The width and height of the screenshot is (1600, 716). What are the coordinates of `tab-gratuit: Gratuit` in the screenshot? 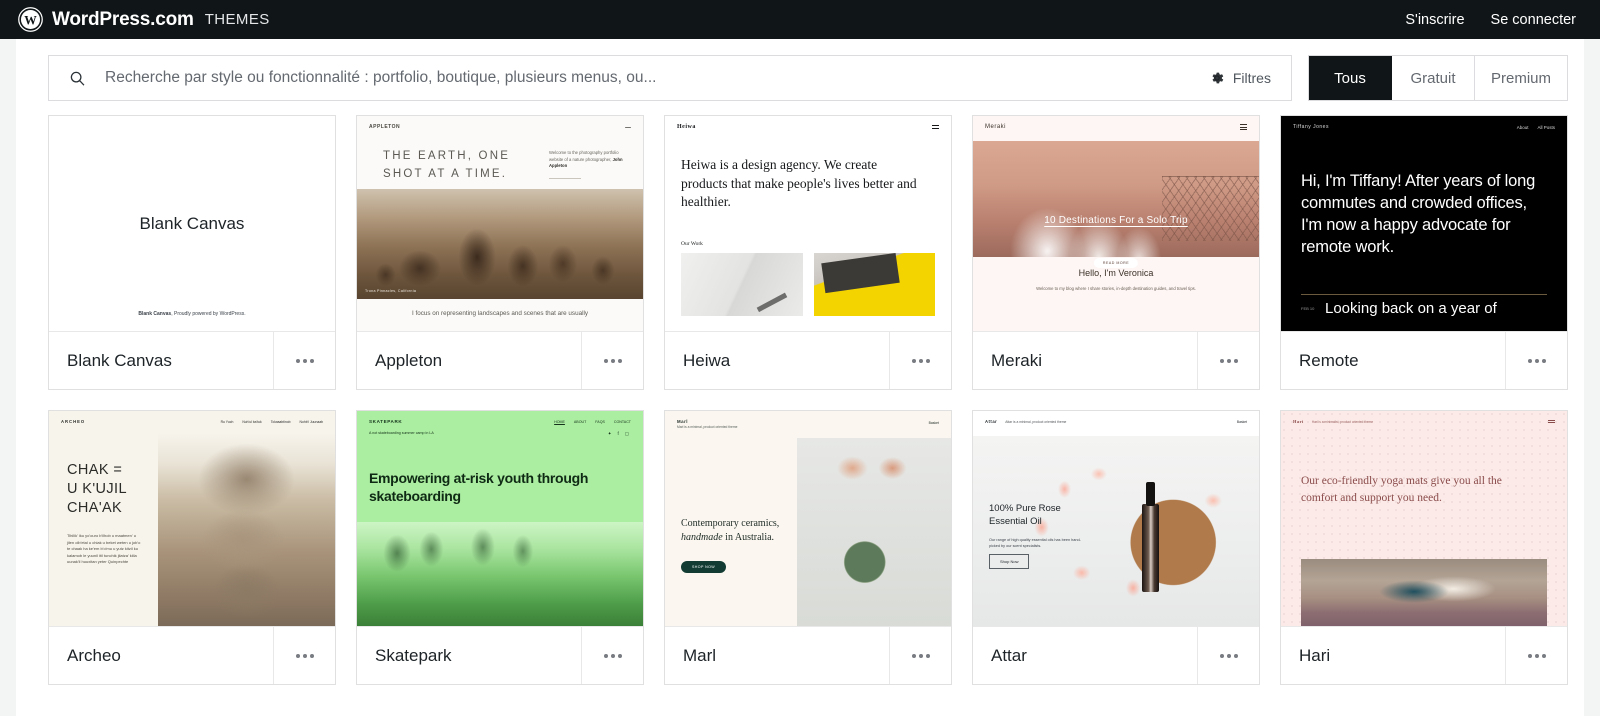 It's located at (1433, 78).